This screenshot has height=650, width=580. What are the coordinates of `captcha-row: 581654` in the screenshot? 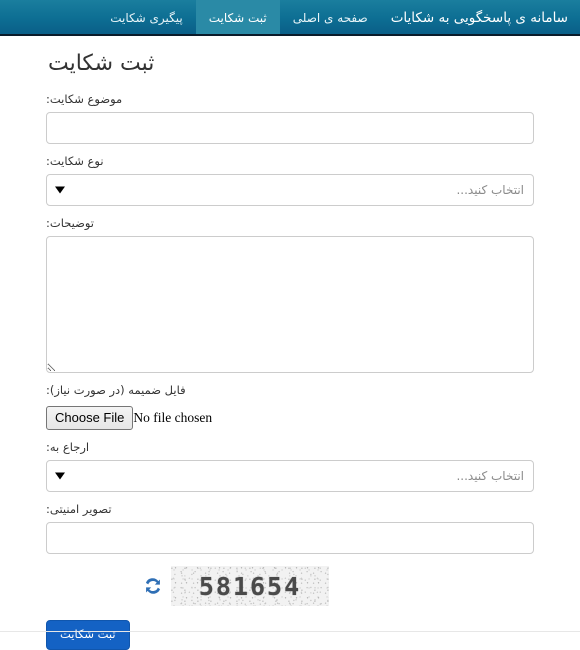 It's located at (290, 586).